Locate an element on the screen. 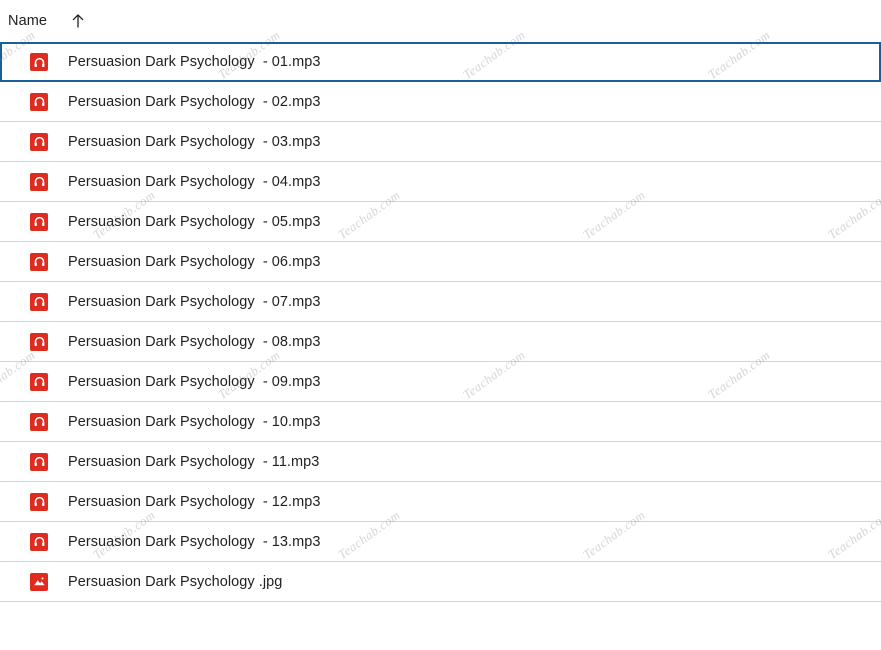  file-name-label: Persuasion Dark Psychology - 06.mp3 is located at coordinates (194, 261).